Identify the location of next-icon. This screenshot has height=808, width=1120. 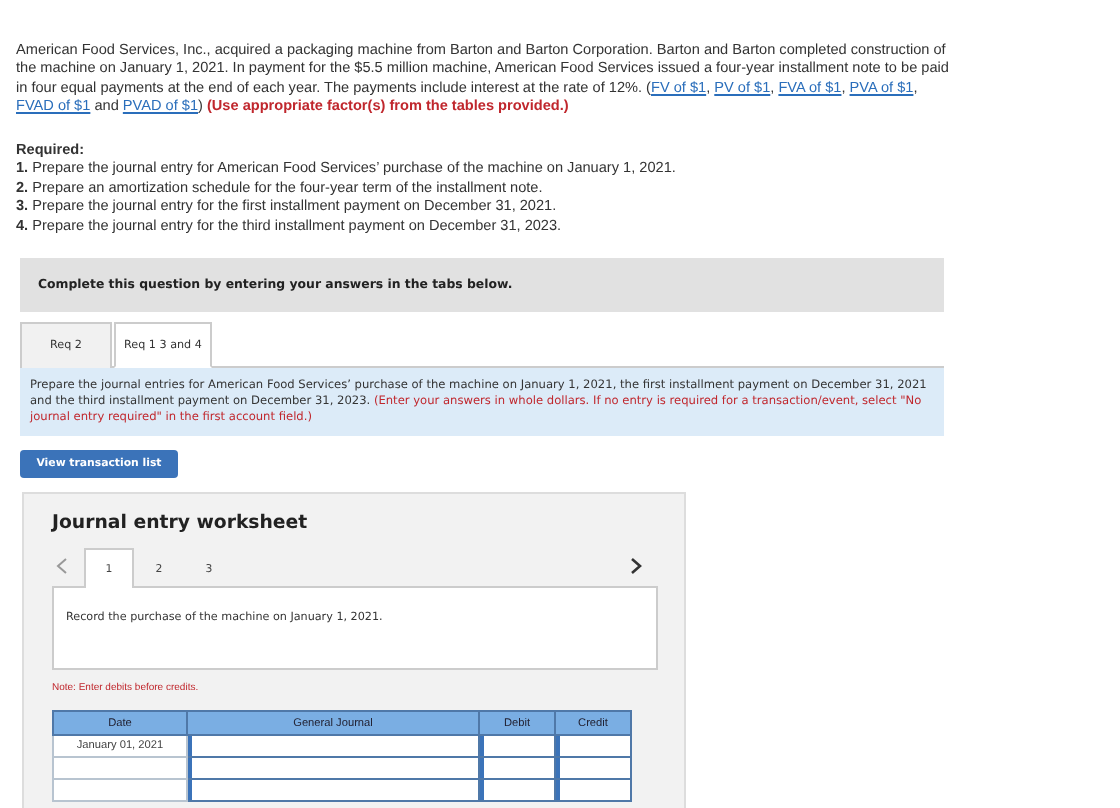
(636, 566).